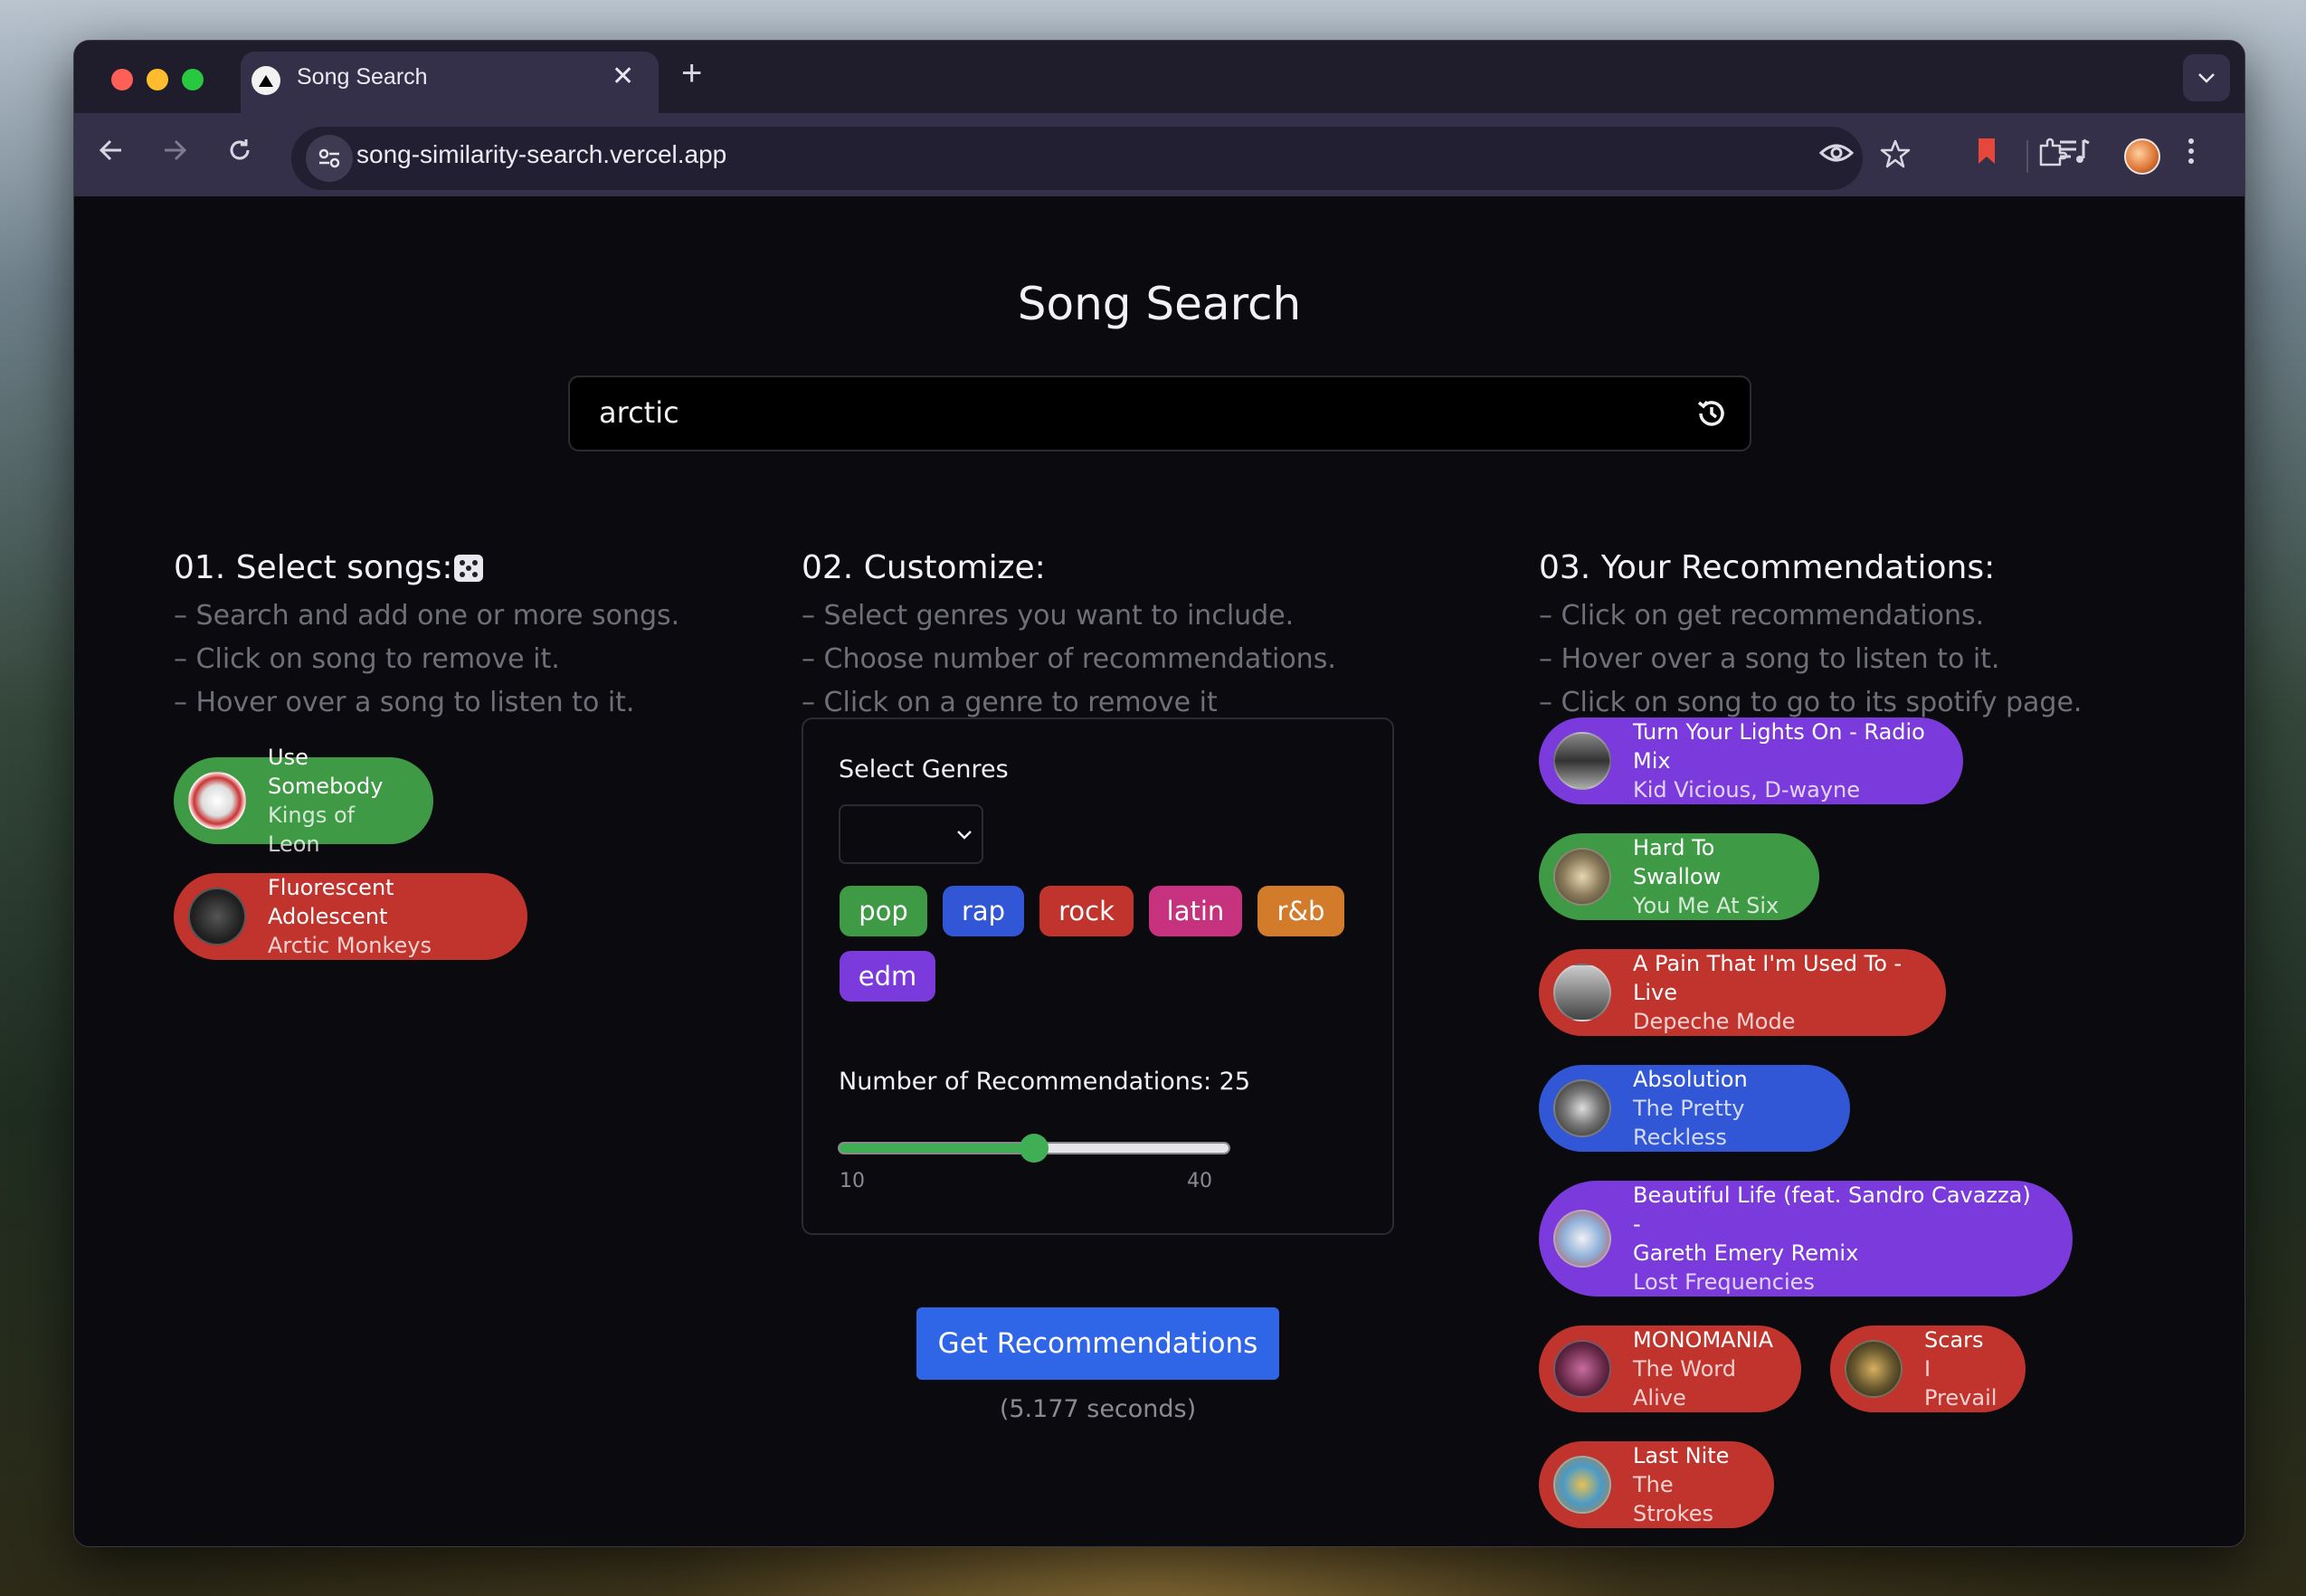  I want to click on tune-icon, so click(329, 158).